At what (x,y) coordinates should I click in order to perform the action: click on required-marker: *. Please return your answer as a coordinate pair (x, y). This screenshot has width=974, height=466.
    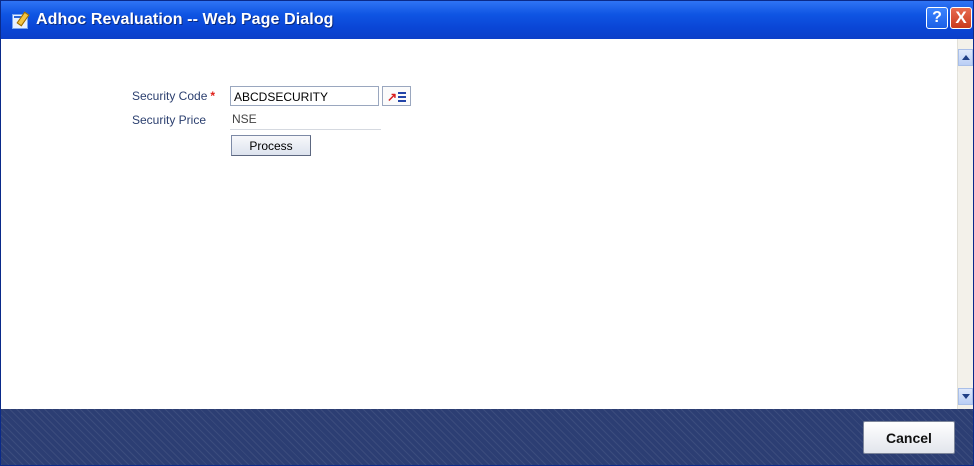
    Looking at the image, I should click on (213, 96).